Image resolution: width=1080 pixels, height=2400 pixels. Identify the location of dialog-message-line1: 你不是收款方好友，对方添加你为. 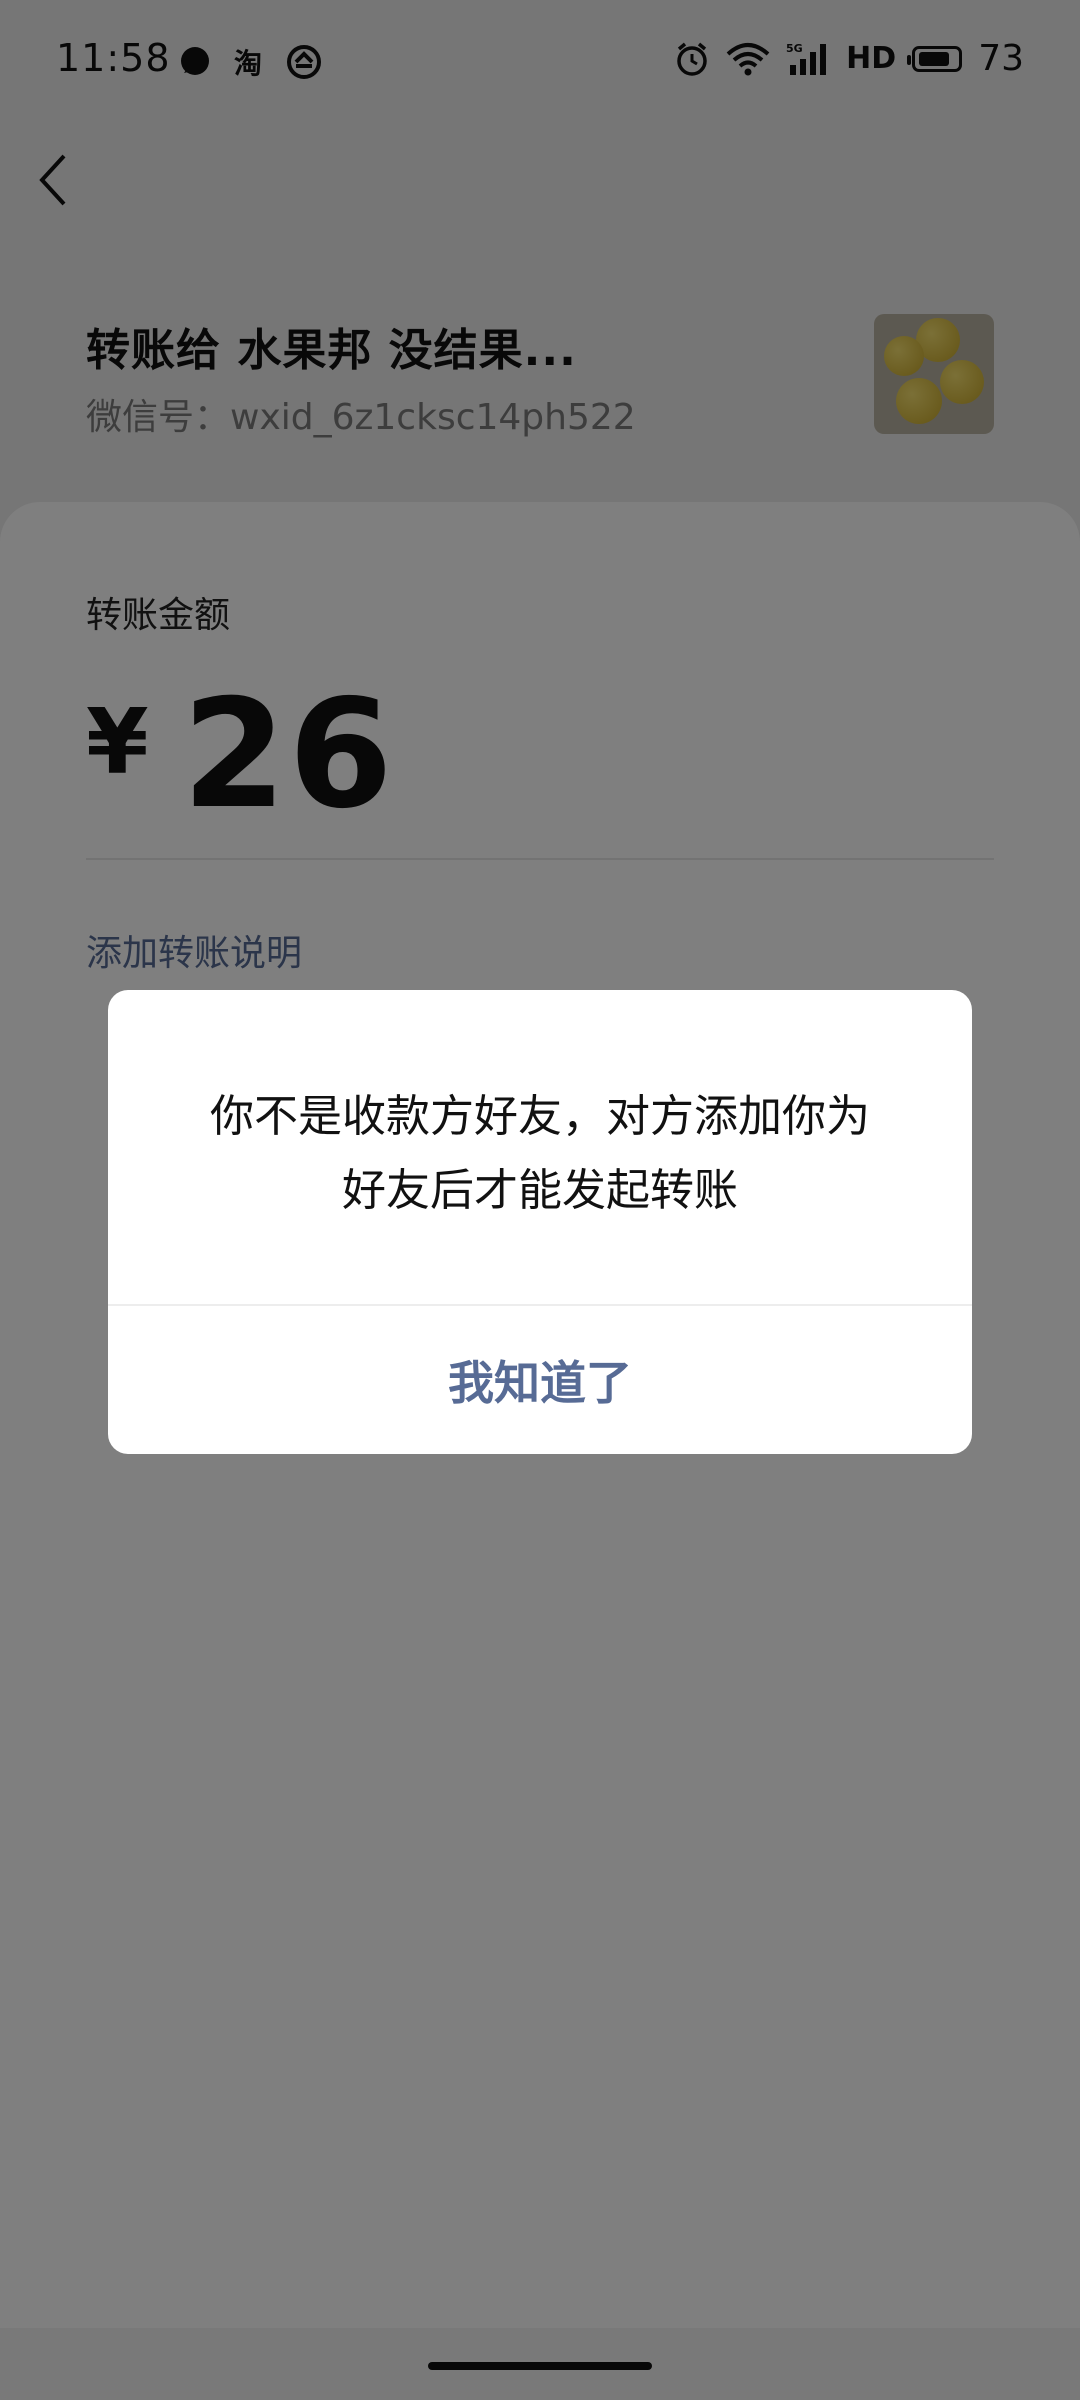
(540, 1116).